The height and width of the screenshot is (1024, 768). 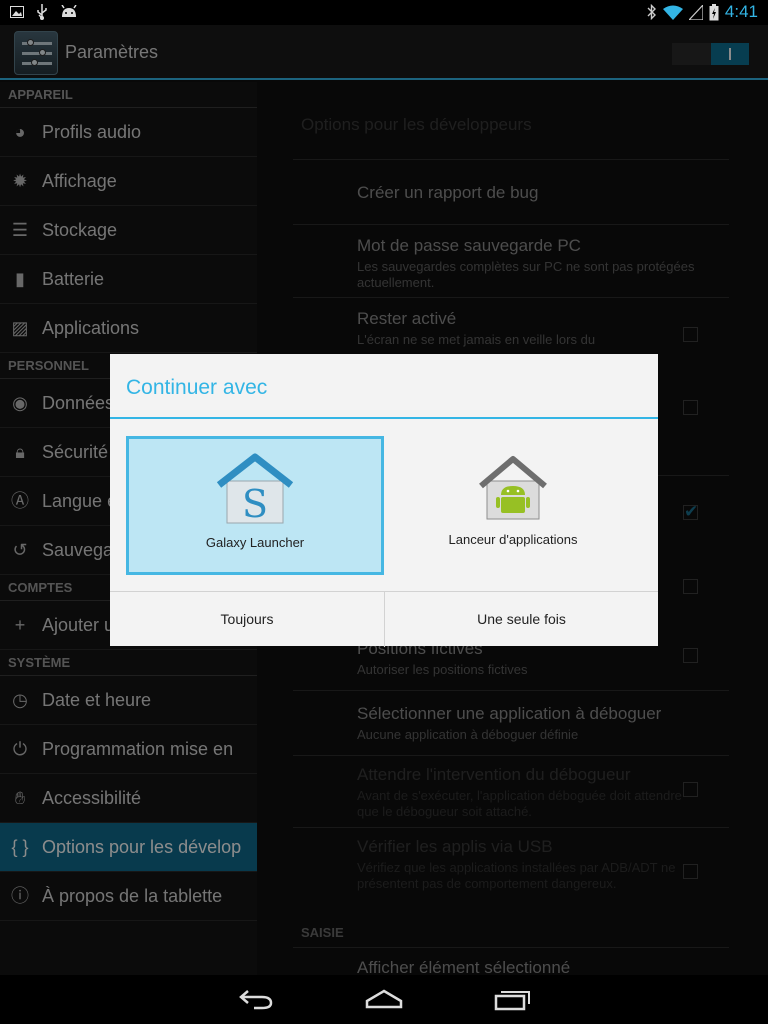 I want to click on bluetooth-icon, so click(x=651, y=12).